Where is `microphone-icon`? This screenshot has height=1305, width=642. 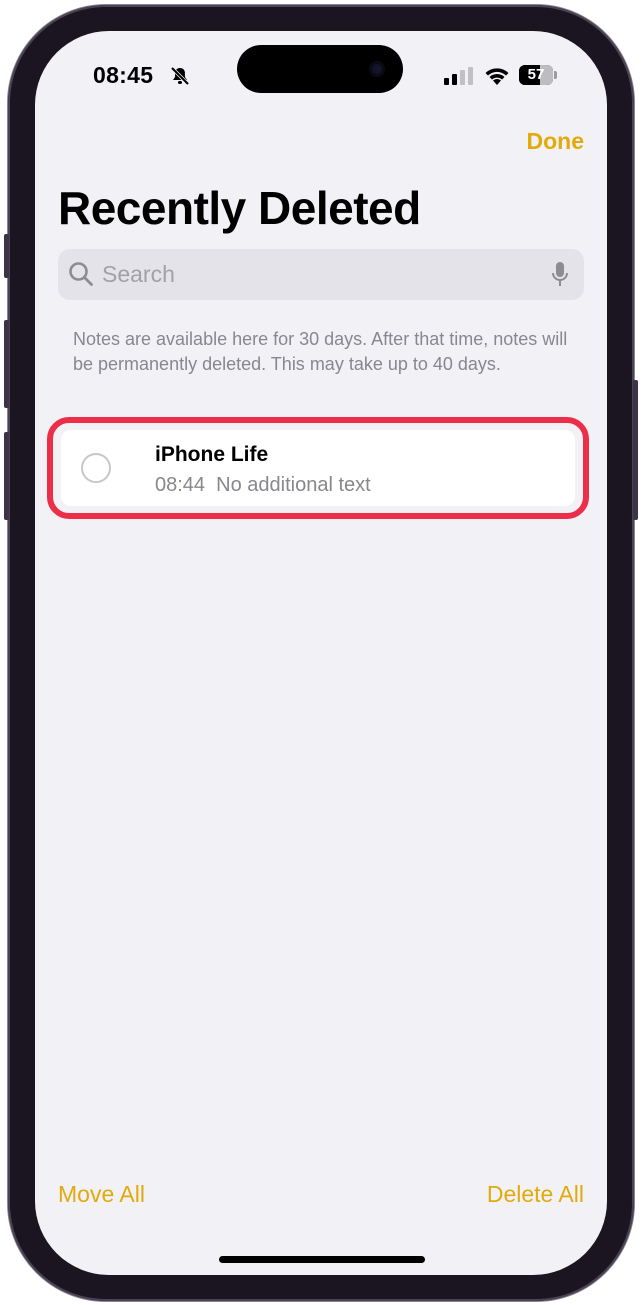
microphone-icon is located at coordinates (560, 275).